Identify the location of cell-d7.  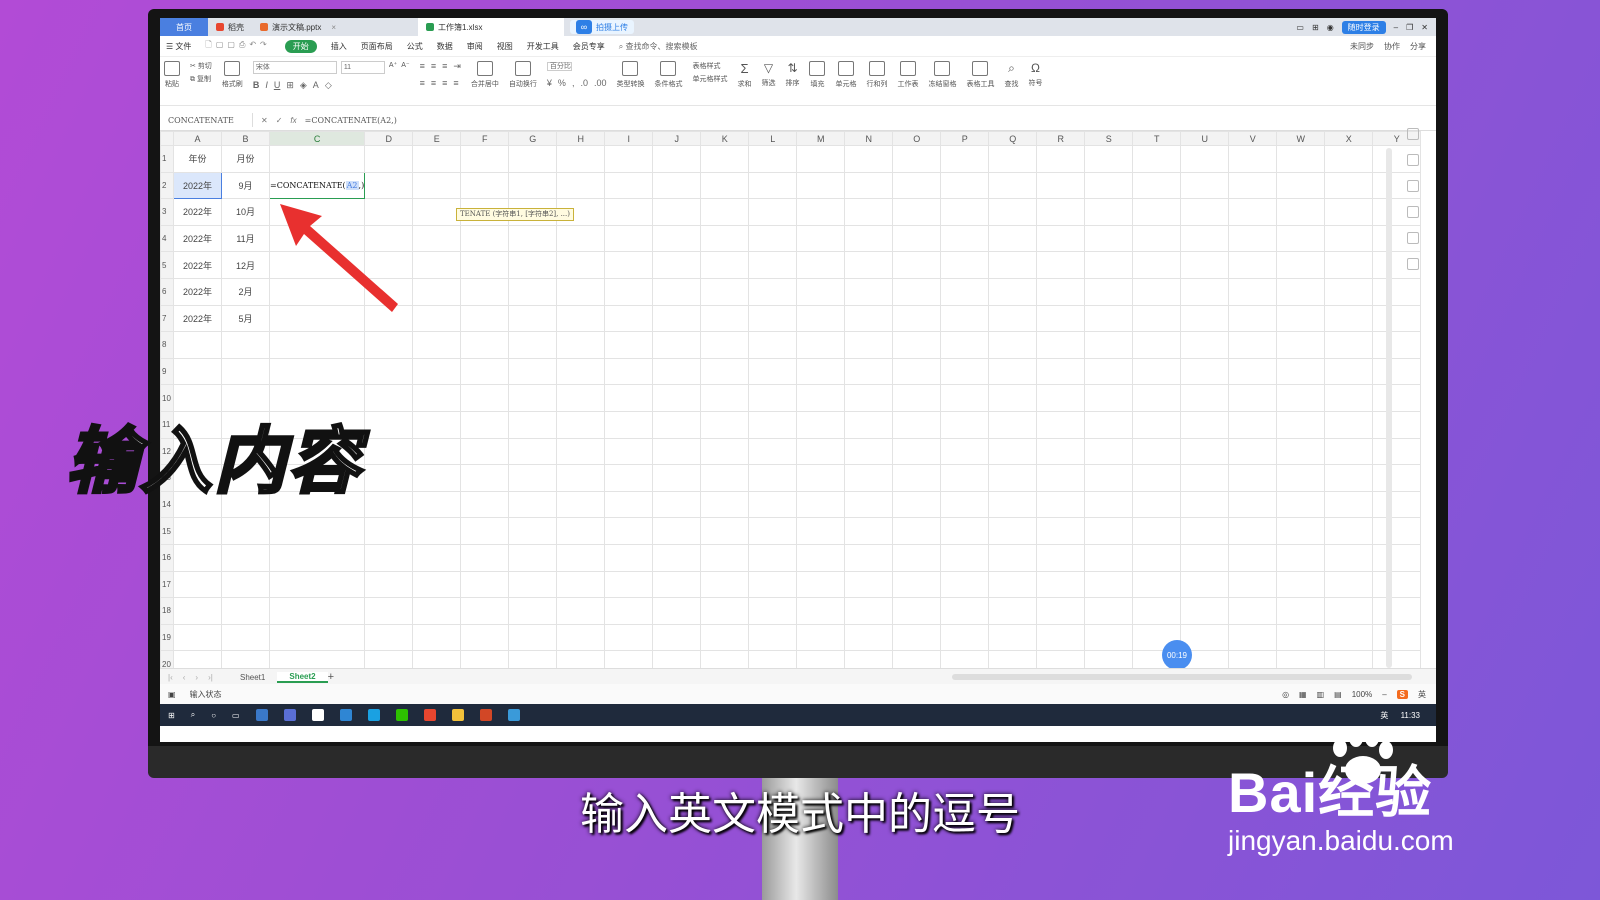
(389, 318).